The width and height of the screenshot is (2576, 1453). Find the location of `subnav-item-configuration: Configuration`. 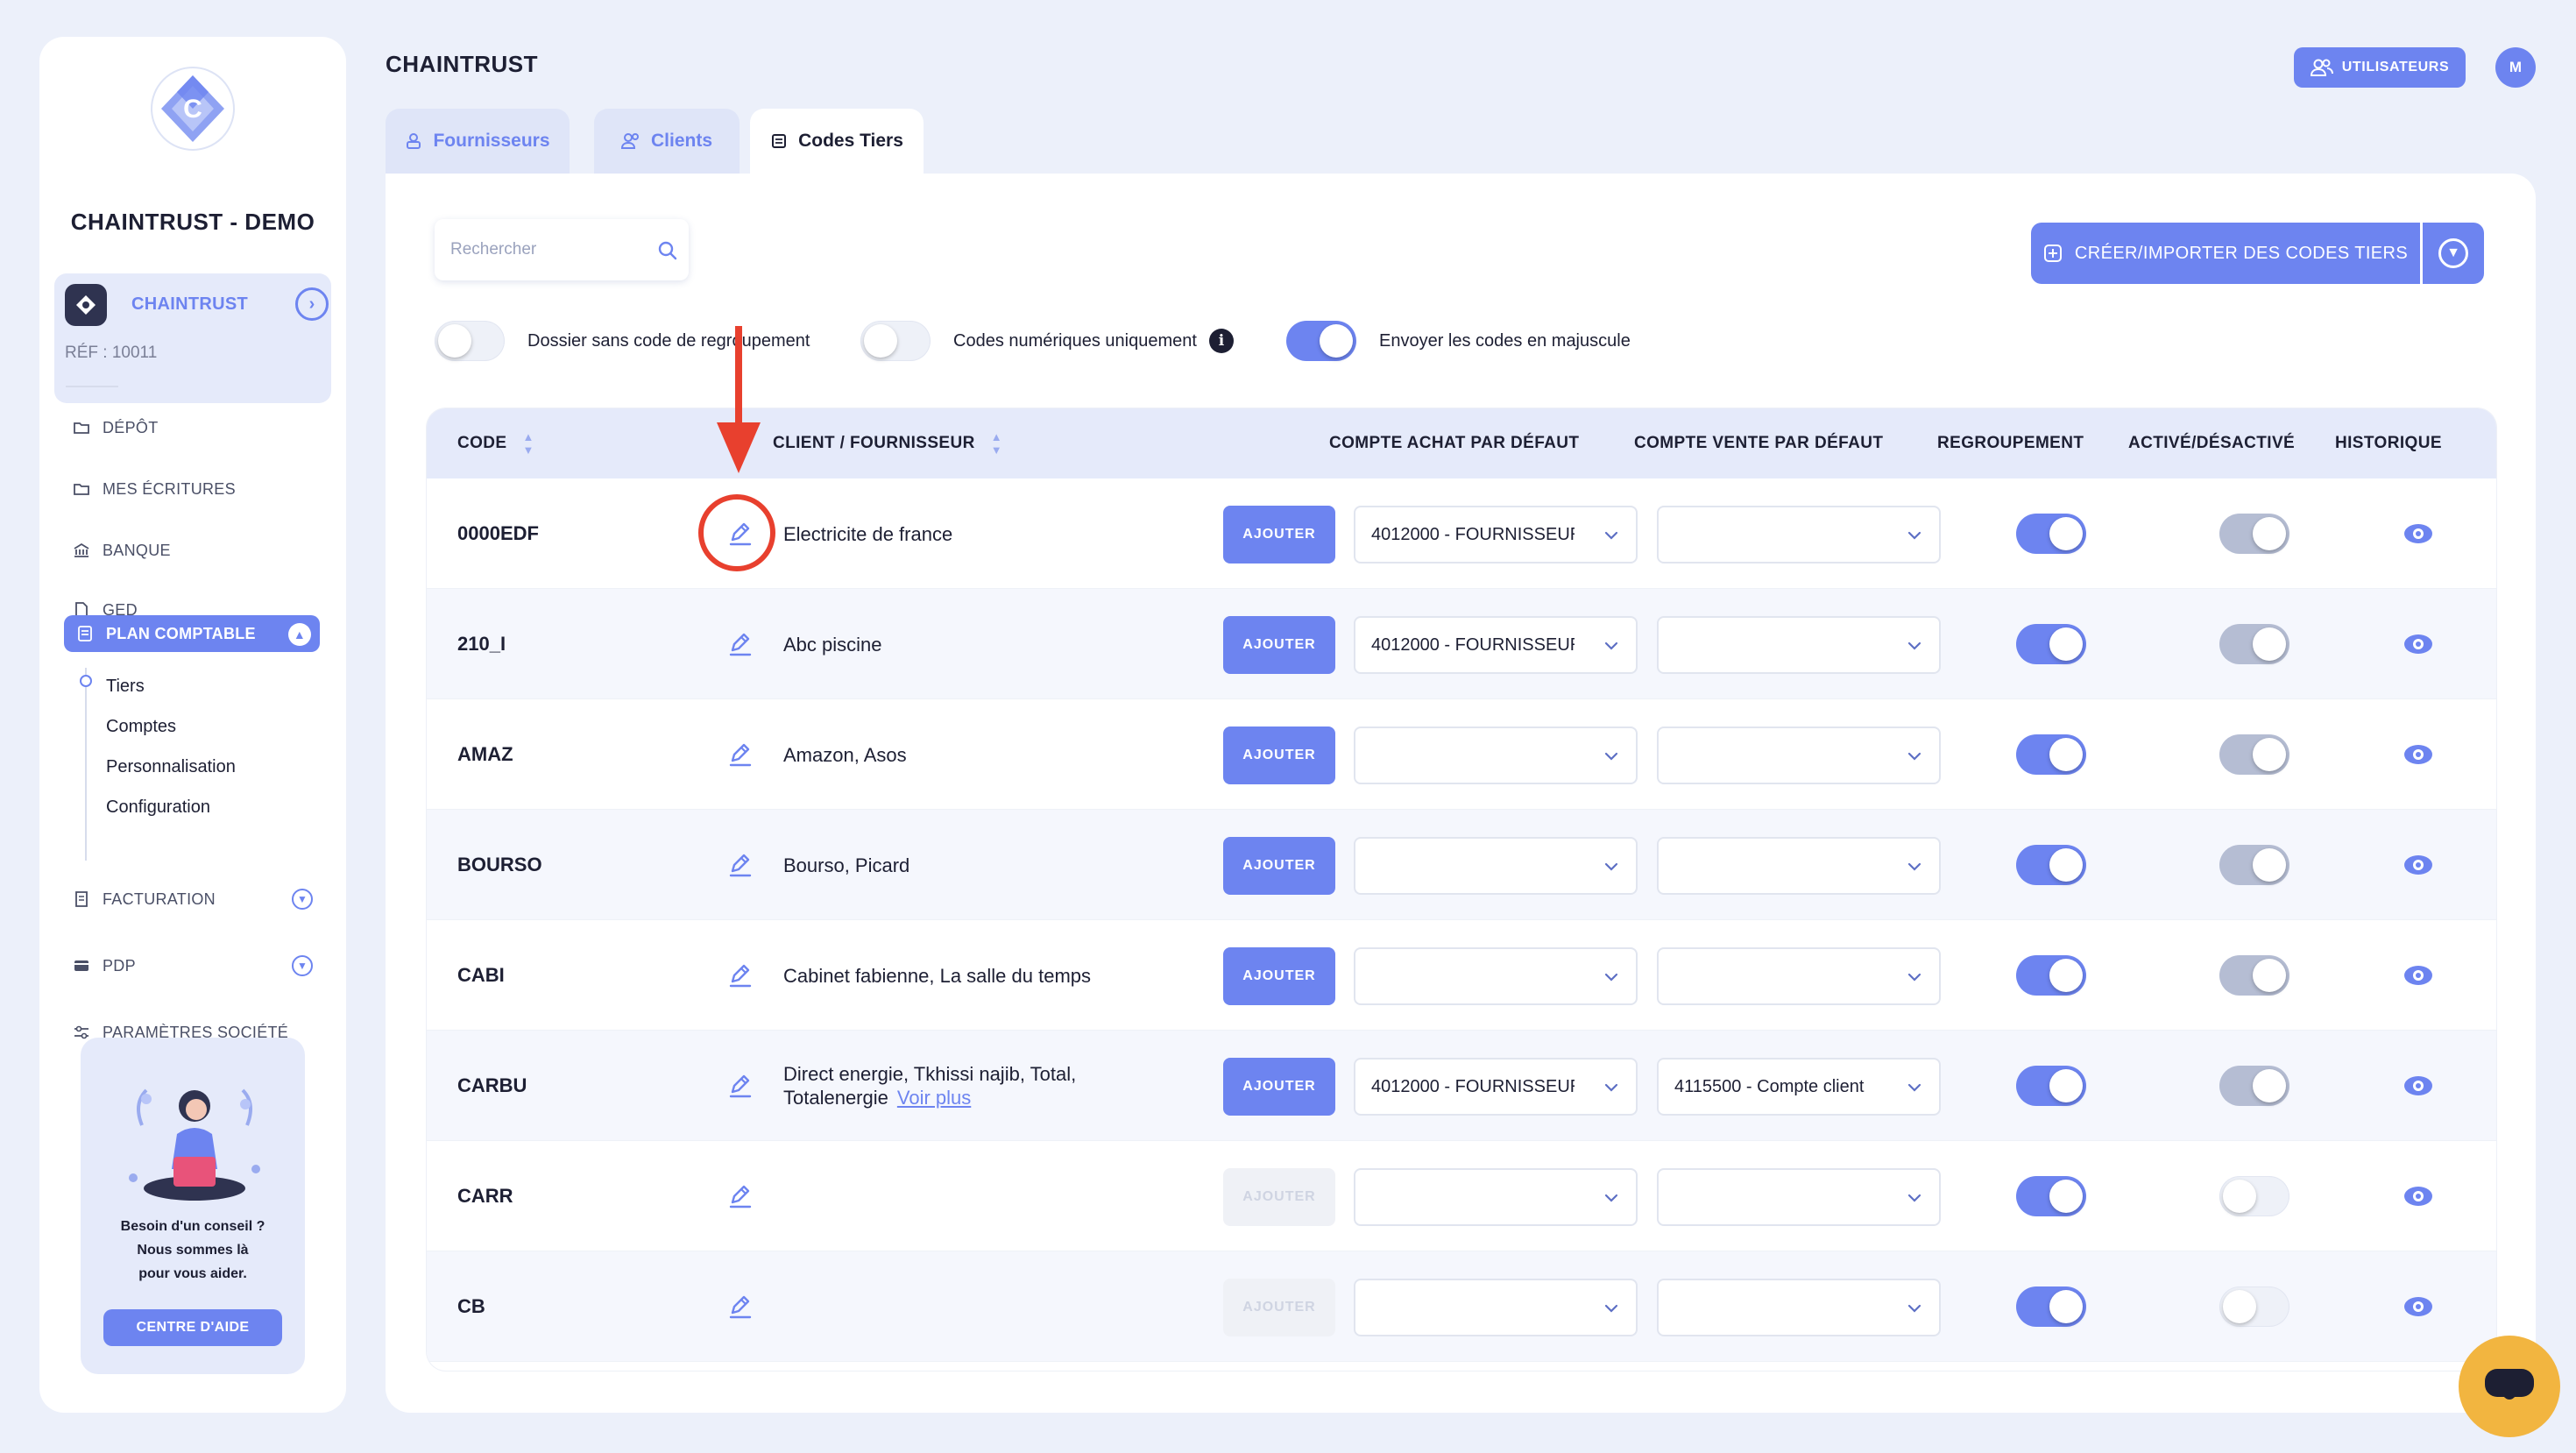

subnav-item-configuration: Configuration is located at coordinates (158, 807).